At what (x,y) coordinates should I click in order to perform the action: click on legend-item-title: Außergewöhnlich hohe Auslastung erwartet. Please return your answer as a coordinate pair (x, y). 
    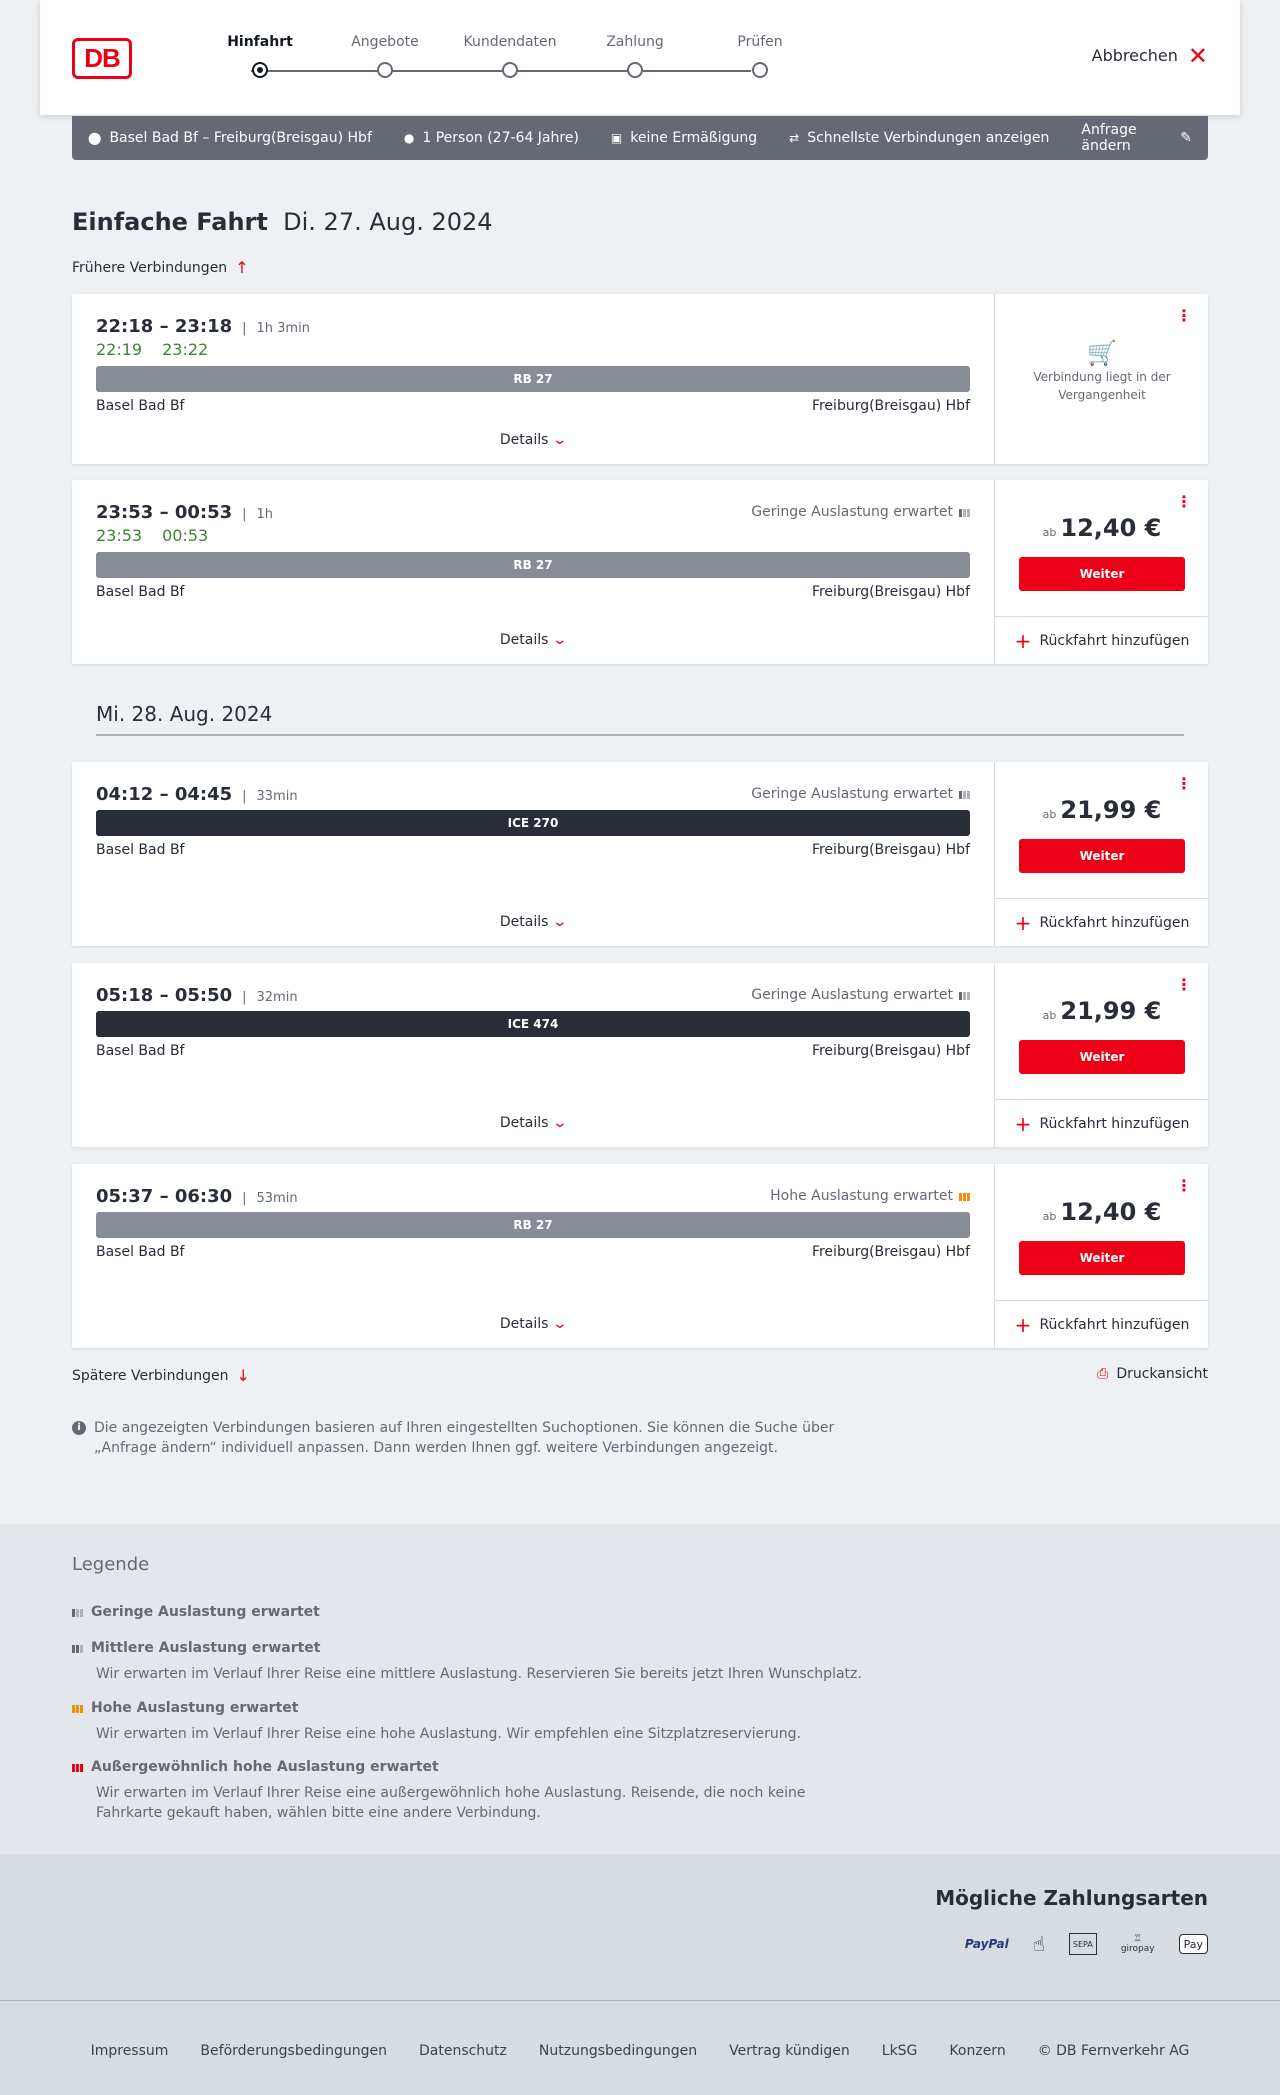
    Looking at the image, I should click on (265, 1767).